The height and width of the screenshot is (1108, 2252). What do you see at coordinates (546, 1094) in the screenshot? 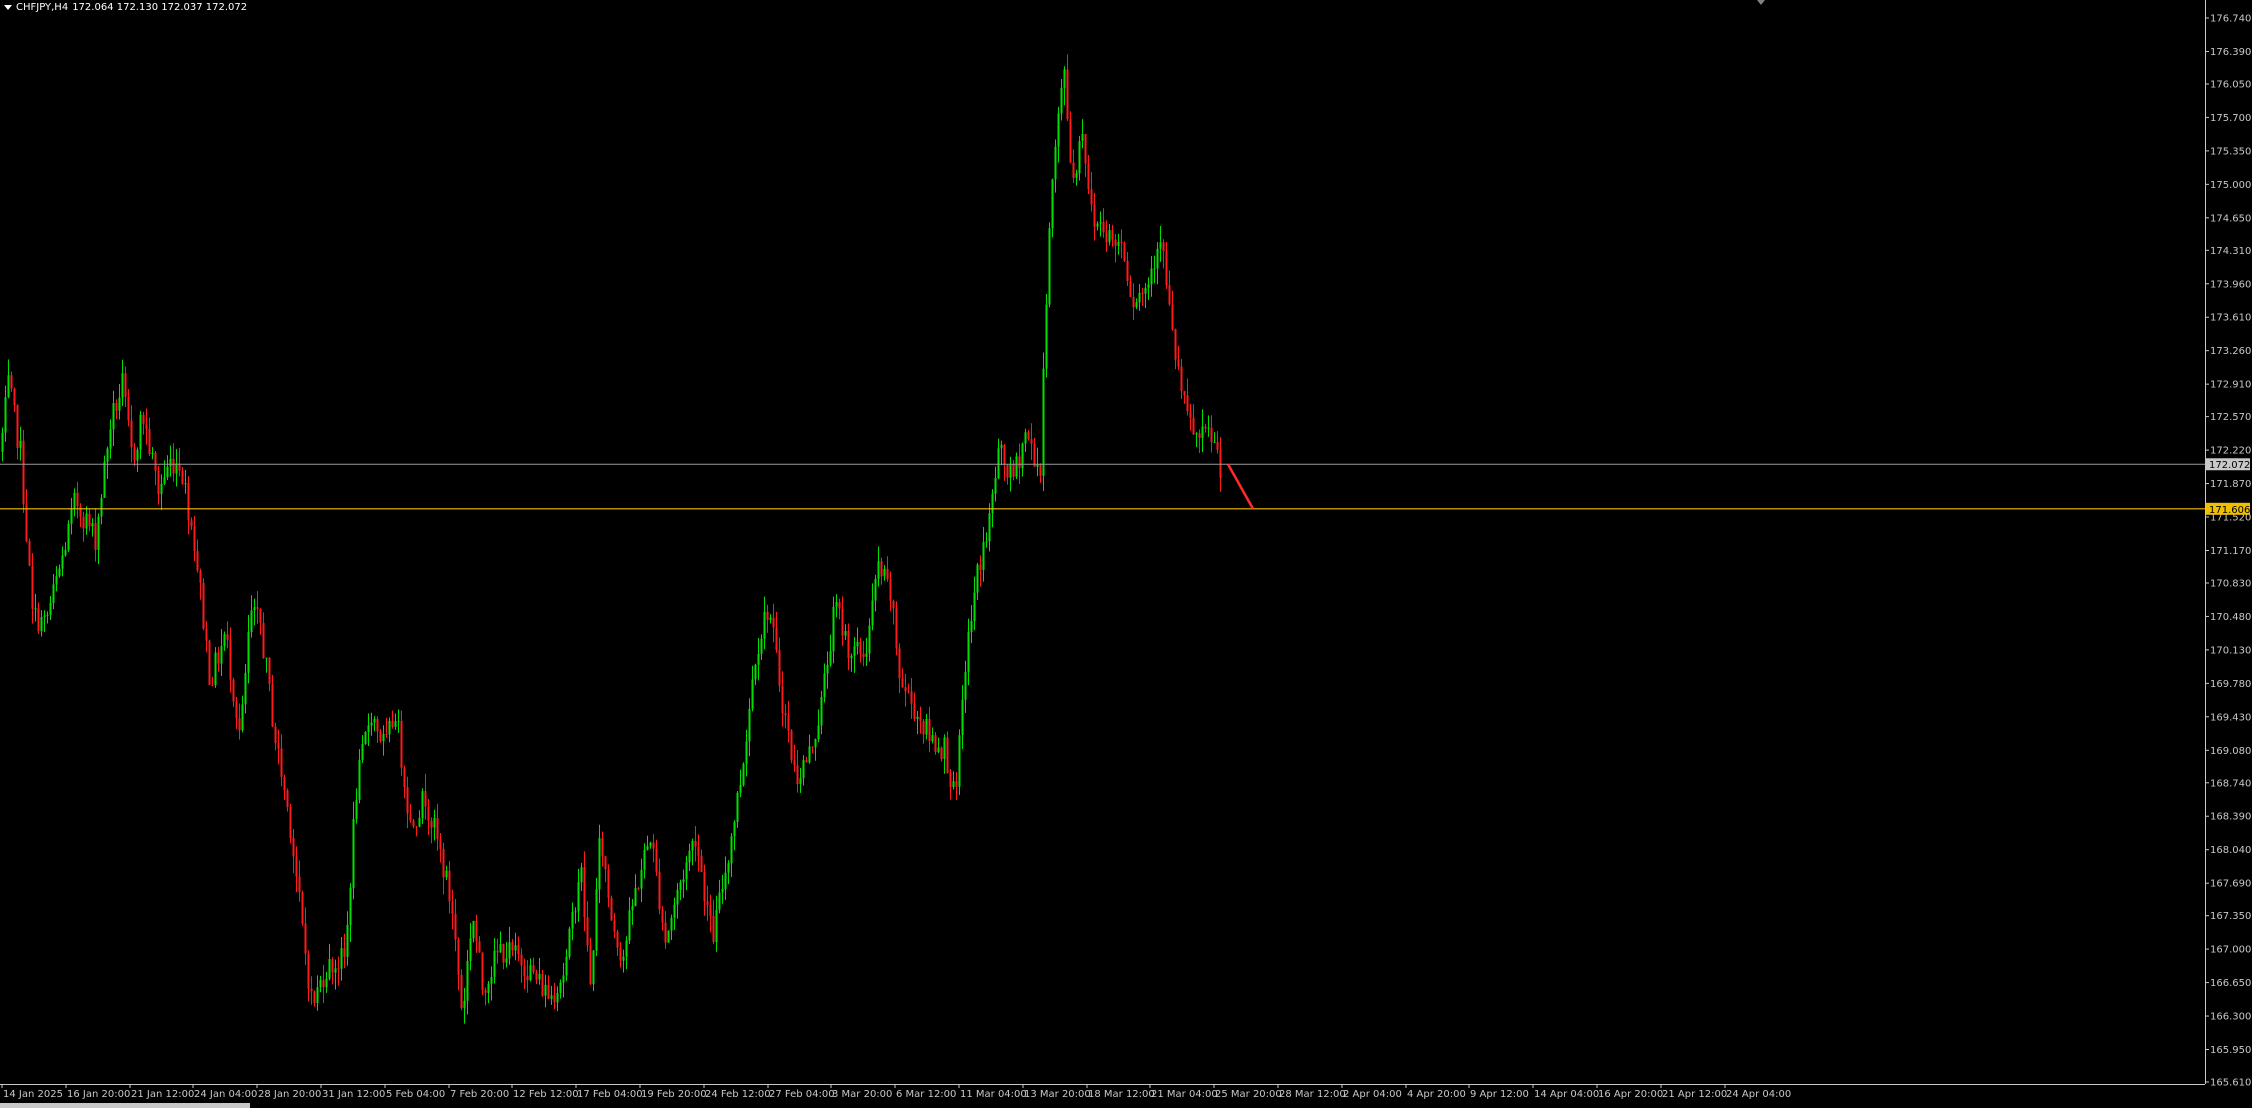
I see `time-tick-label: 12 Feb 12:00` at bounding box center [546, 1094].